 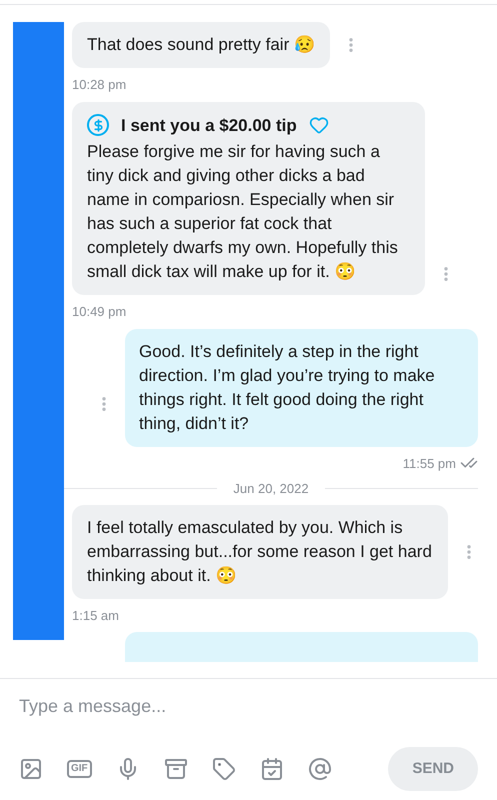 What do you see at coordinates (272, 769) in the screenshot?
I see `calendar-check-icon` at bounding box center [272, 769].